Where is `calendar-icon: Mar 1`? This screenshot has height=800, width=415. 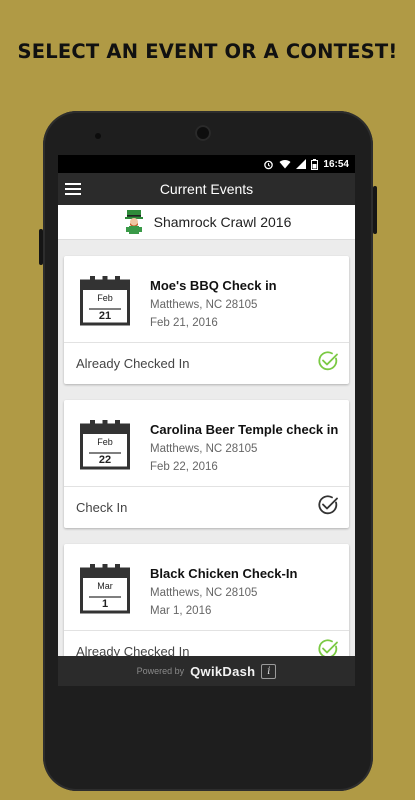 calendar-icon: Mar 1 is located at coordinates (105, 591).